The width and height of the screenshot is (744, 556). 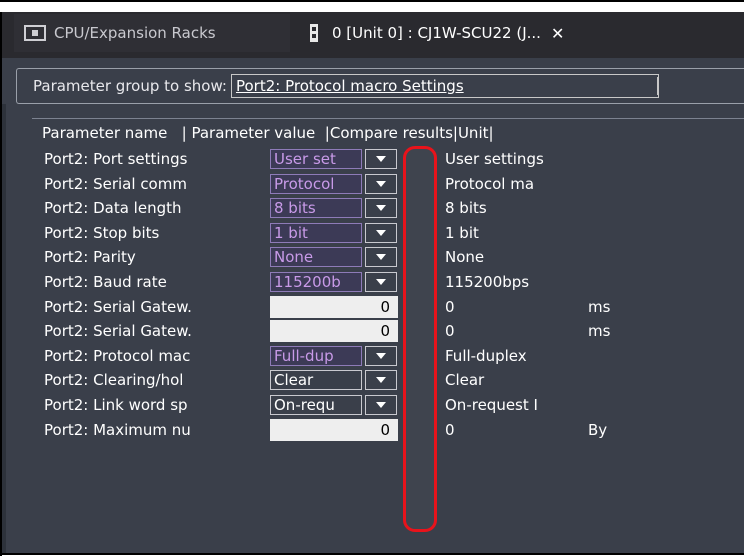 What do you see at coordinates (117, 429) in the screenshot?
I see `parameter-name: Port2: Maximum nu` at bounding box center [117, 429].